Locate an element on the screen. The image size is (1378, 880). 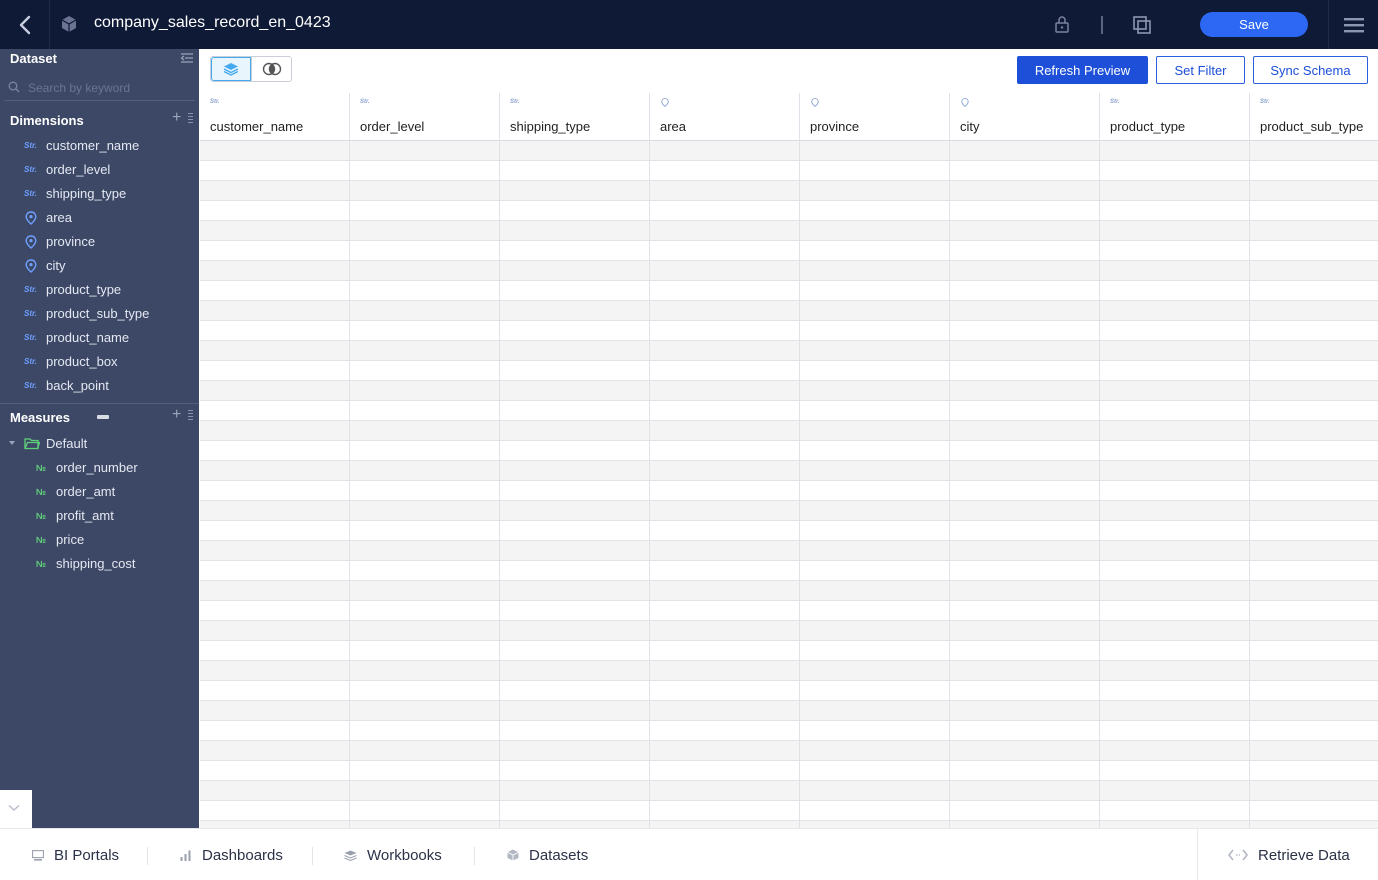
column-header-order-level: Str. order_level is located at coordinates (425, 117).